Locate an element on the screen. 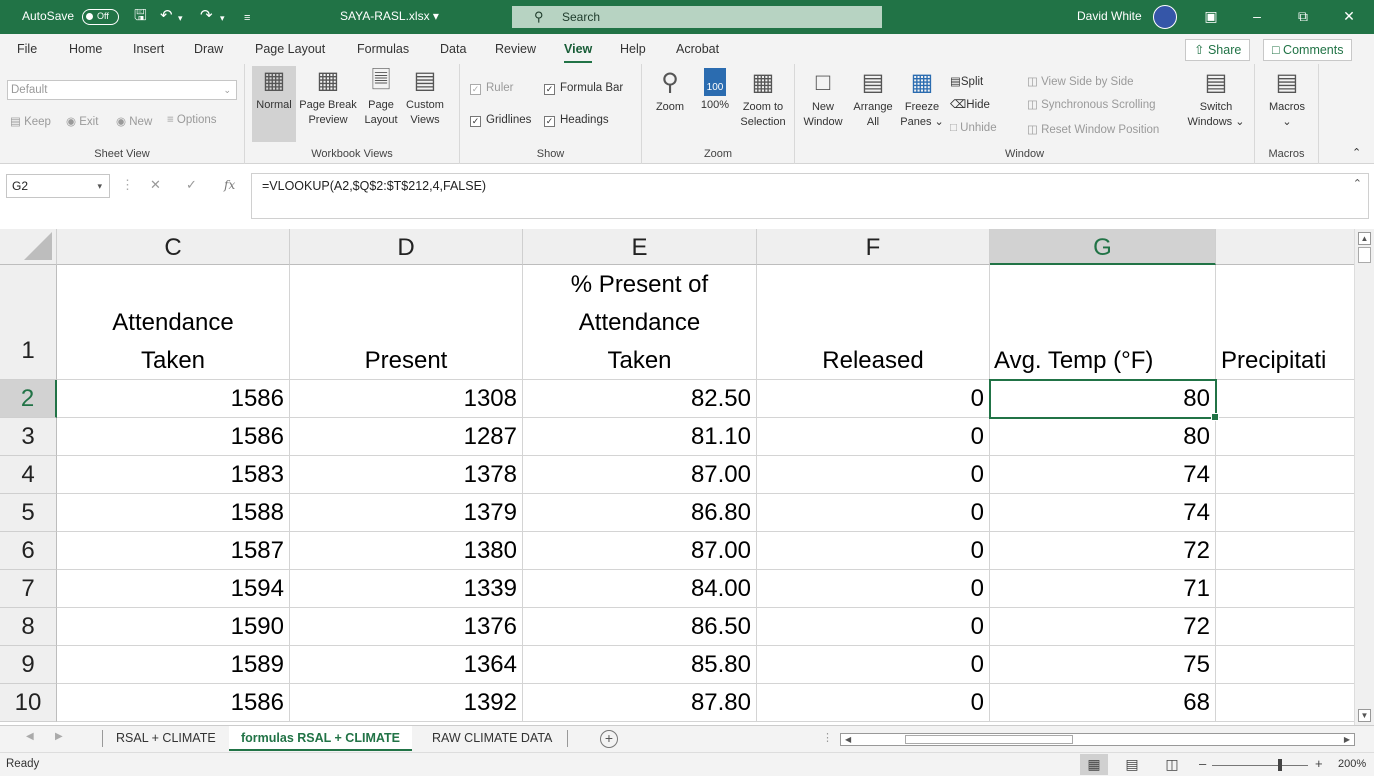  redo-icon: ↷ is located at coordinates (206, 16).